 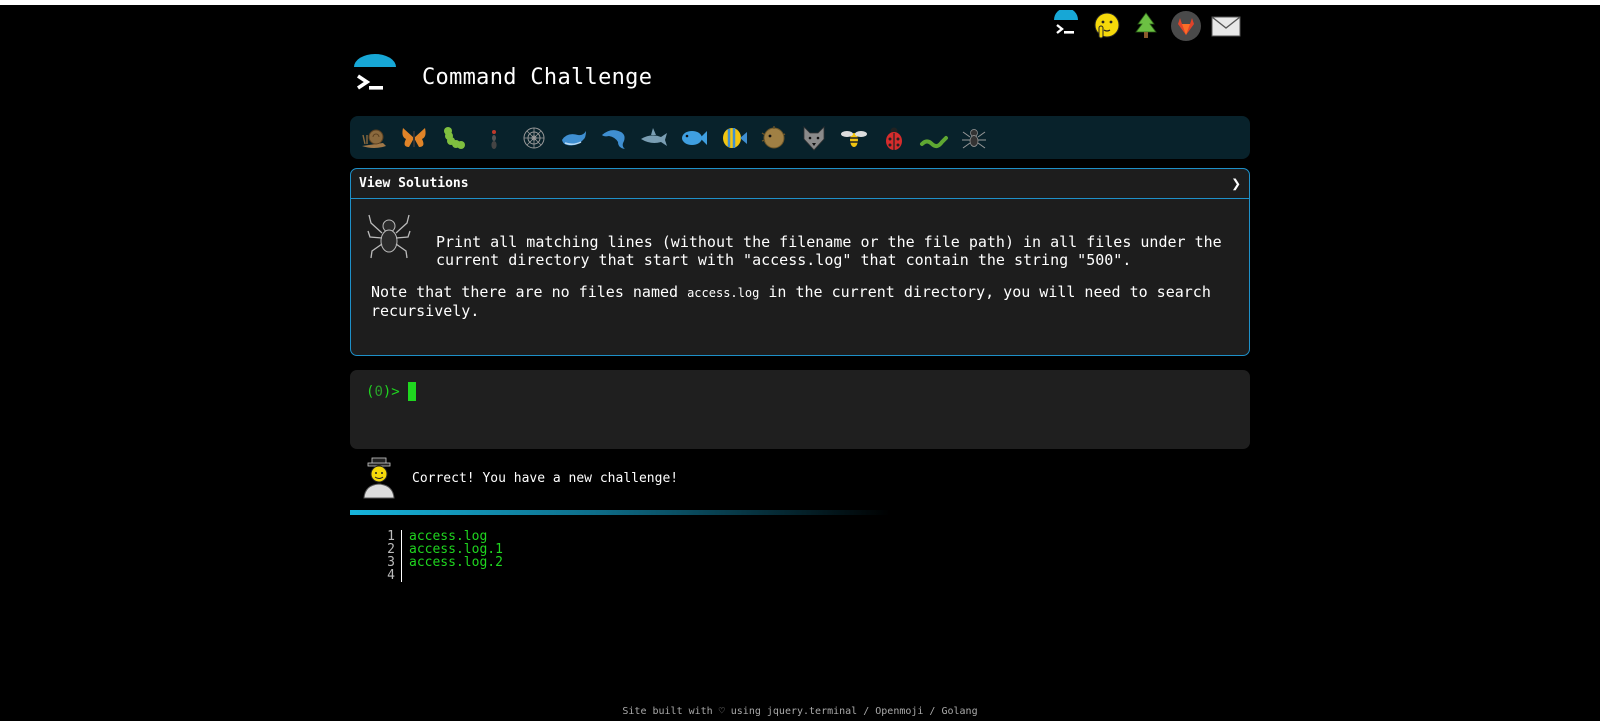 I want to click on line-value, so click(x=405, y=575).